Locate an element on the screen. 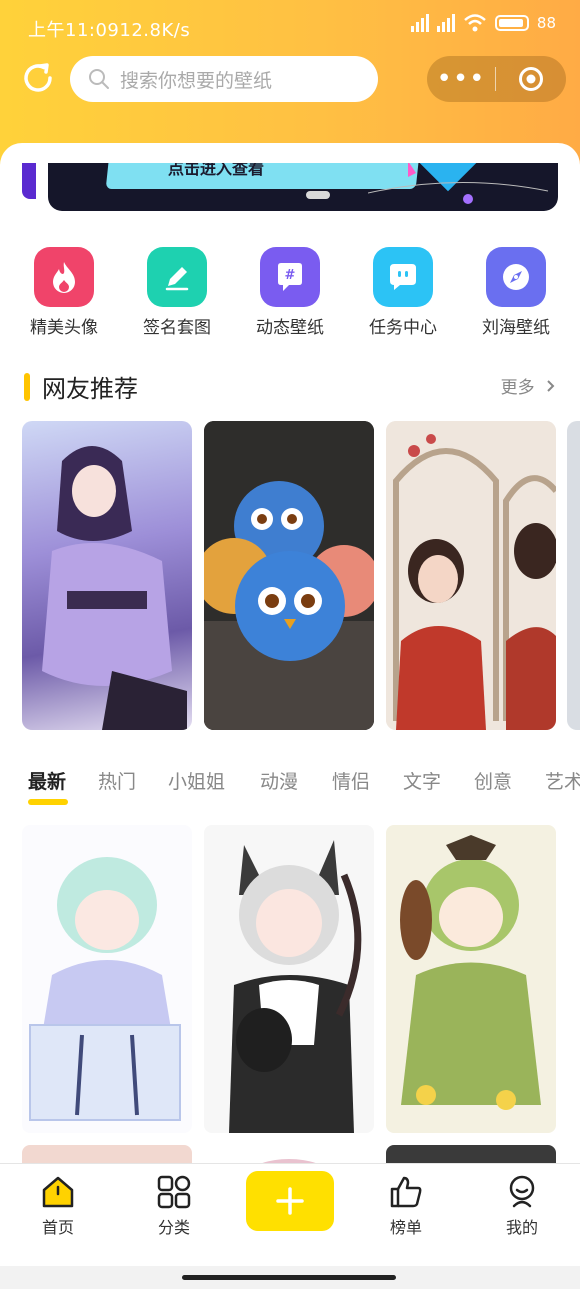  section-title: 网友推荐 is located at coordinates (81, 386).